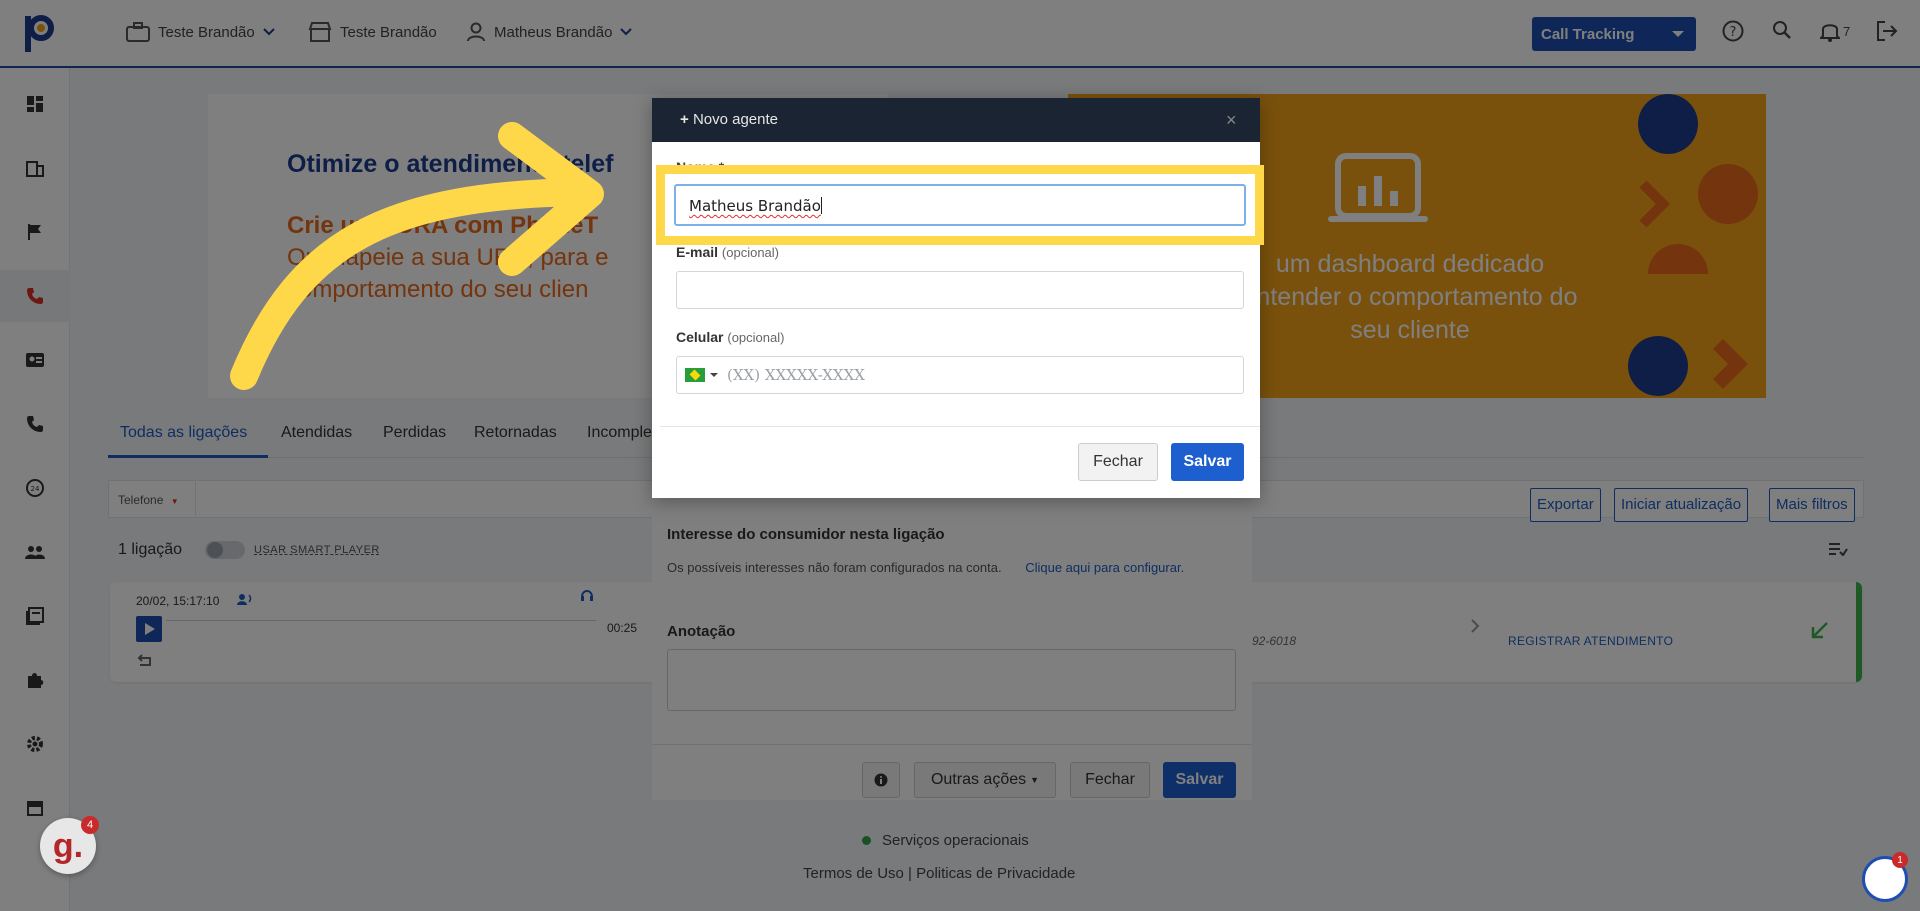 Image resolution: width=1920 pixels, height=911 pixels. What do you see at coordinates (700, 337) in the screenshot?
I see `phone-label-text: Celular` at bounding box center [700, 337].